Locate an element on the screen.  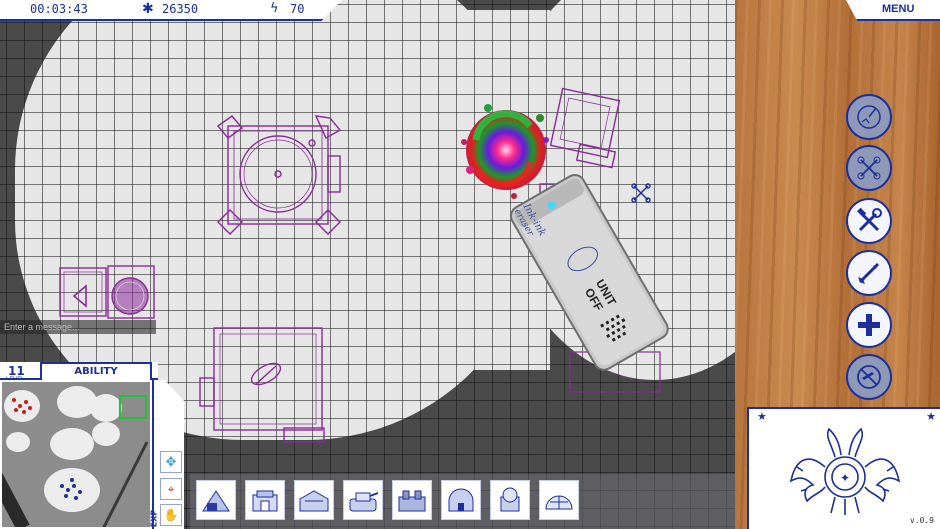
bunker-icon is located at coordinates (265, 501).